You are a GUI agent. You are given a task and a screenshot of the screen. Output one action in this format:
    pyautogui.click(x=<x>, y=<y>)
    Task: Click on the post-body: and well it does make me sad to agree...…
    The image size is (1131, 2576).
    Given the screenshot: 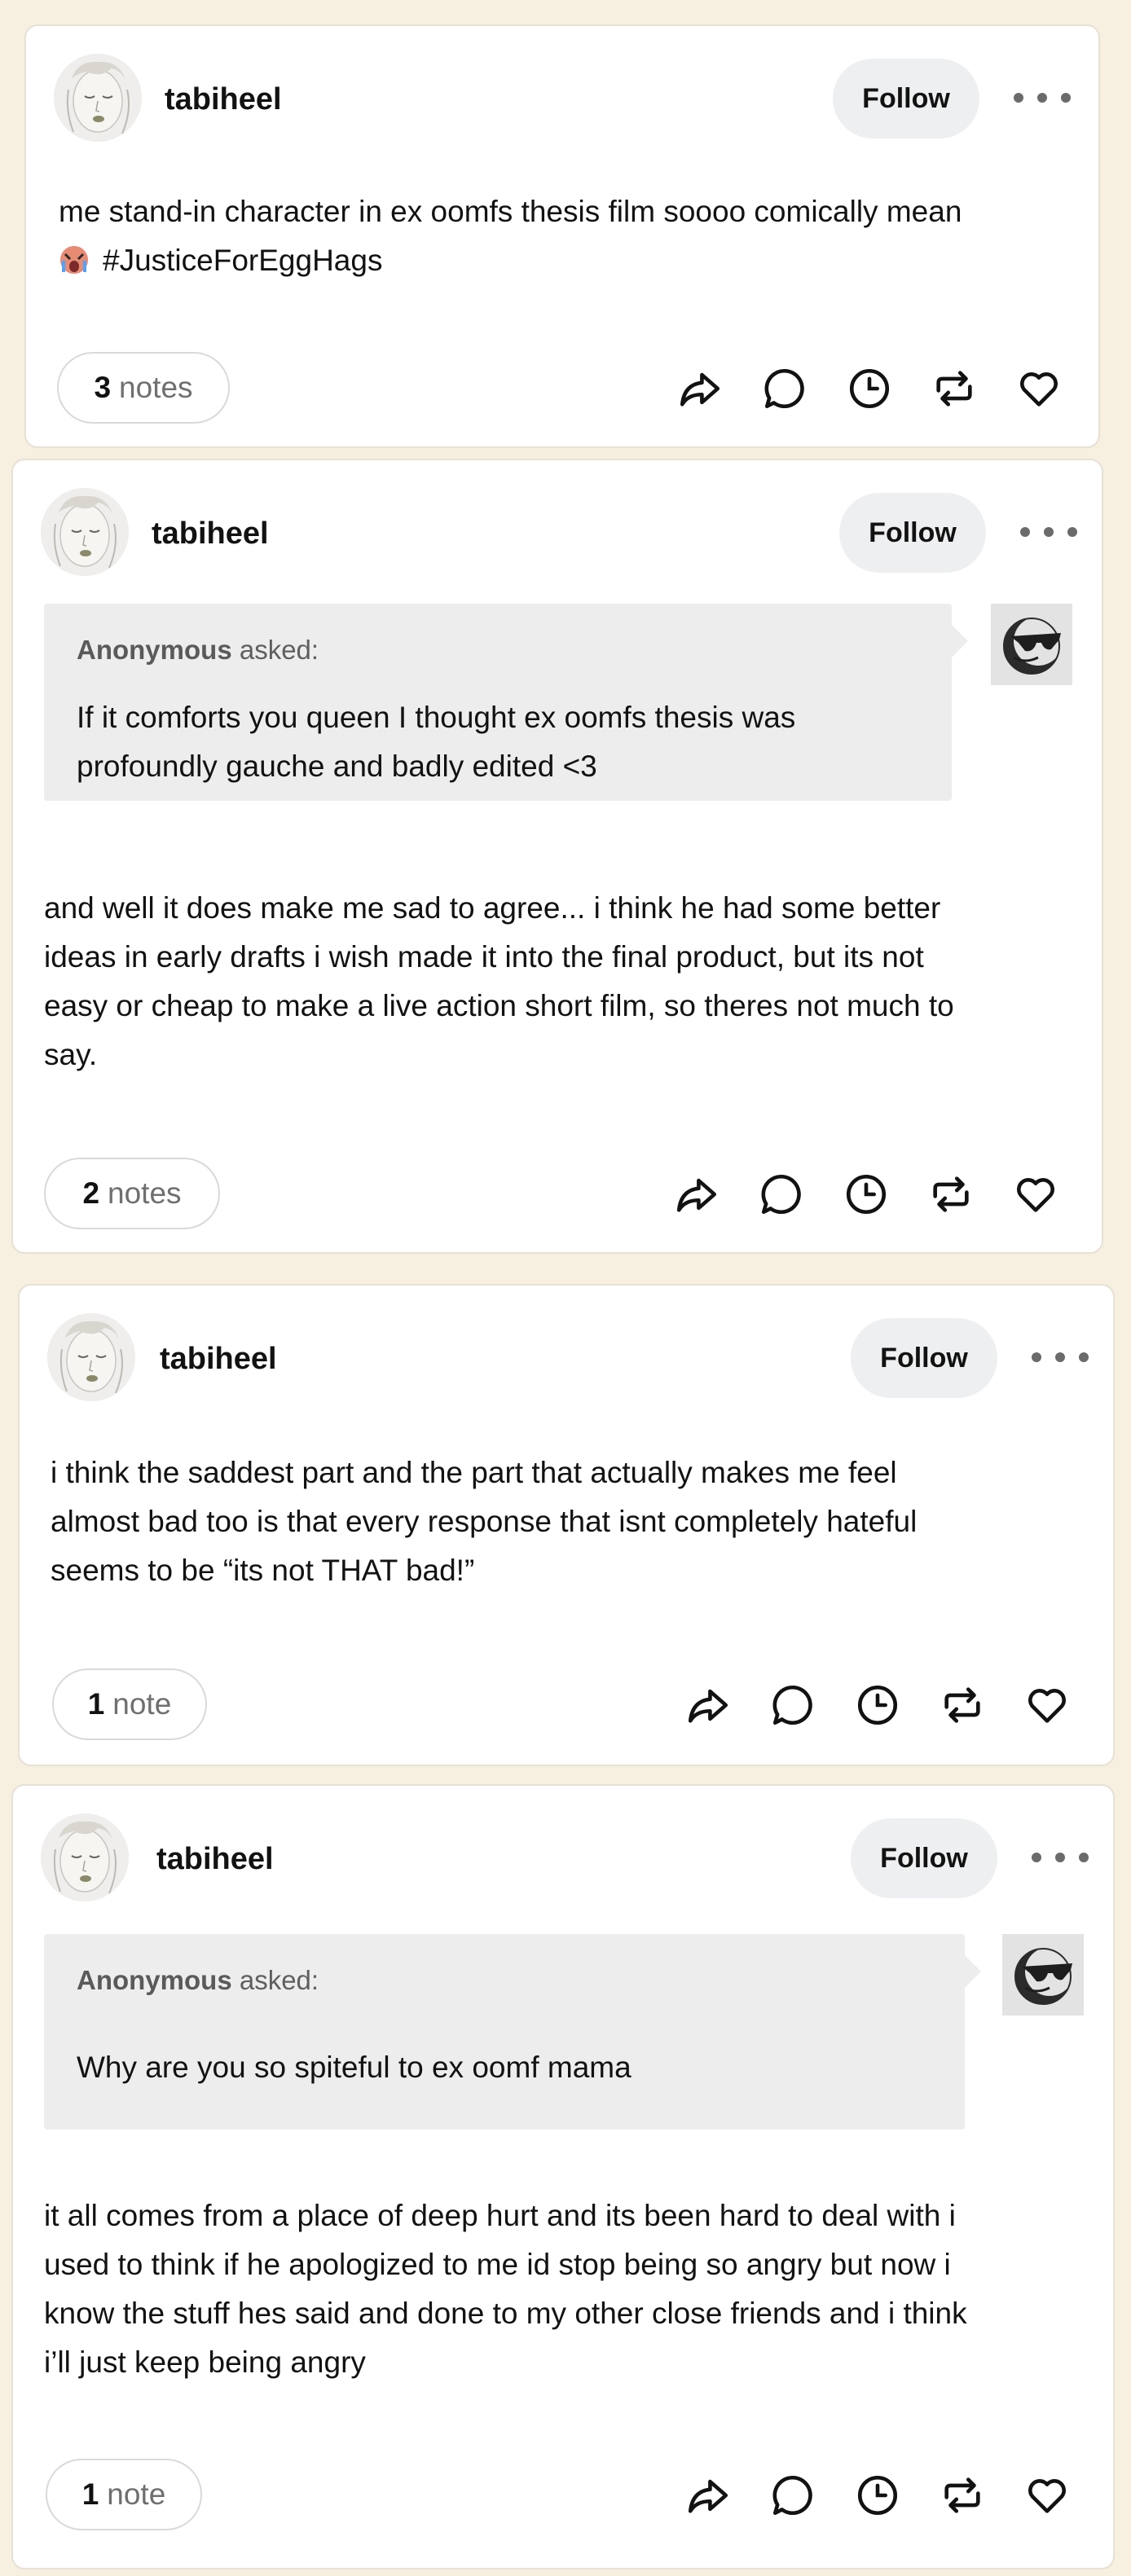 What is the action you would take?
    pyautogui.click(x=562, y=981)
    